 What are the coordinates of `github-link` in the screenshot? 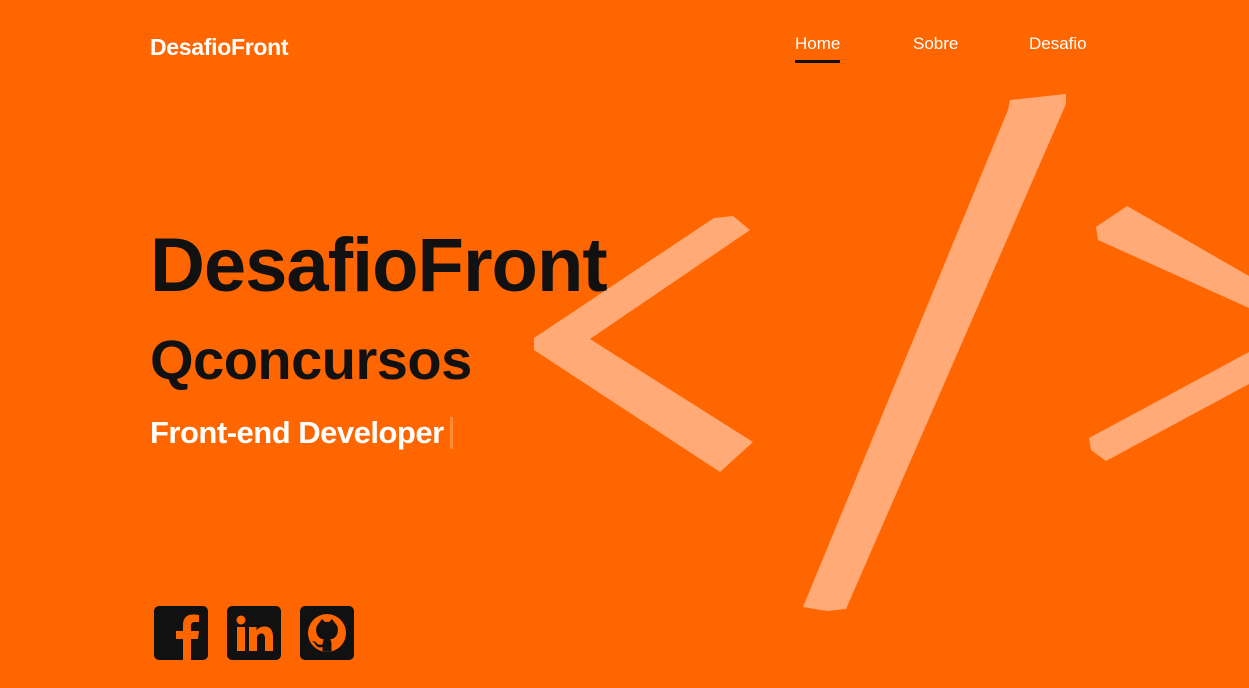 It's located at (327, 633).